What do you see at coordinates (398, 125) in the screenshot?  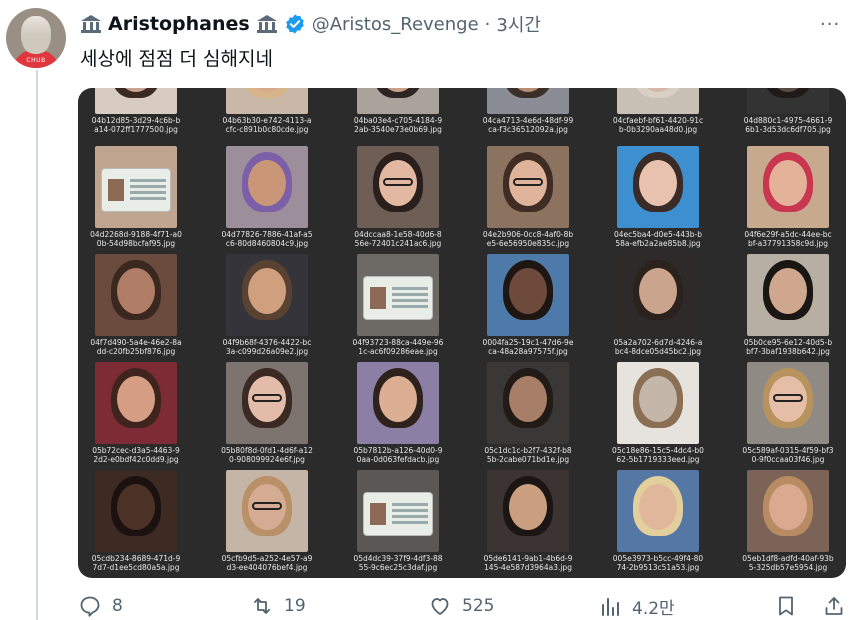 I see `file-name-label: 04ba03e4-c705-4184-92ab-3540e73e0b69.jpg` at bounding box center [398, 125].